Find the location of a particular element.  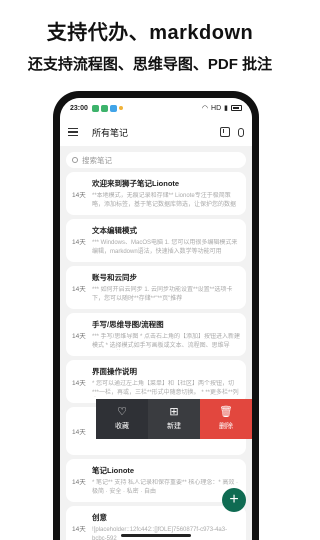

promo-title: 支持代办、markdown is located at coordinates (150, 33).